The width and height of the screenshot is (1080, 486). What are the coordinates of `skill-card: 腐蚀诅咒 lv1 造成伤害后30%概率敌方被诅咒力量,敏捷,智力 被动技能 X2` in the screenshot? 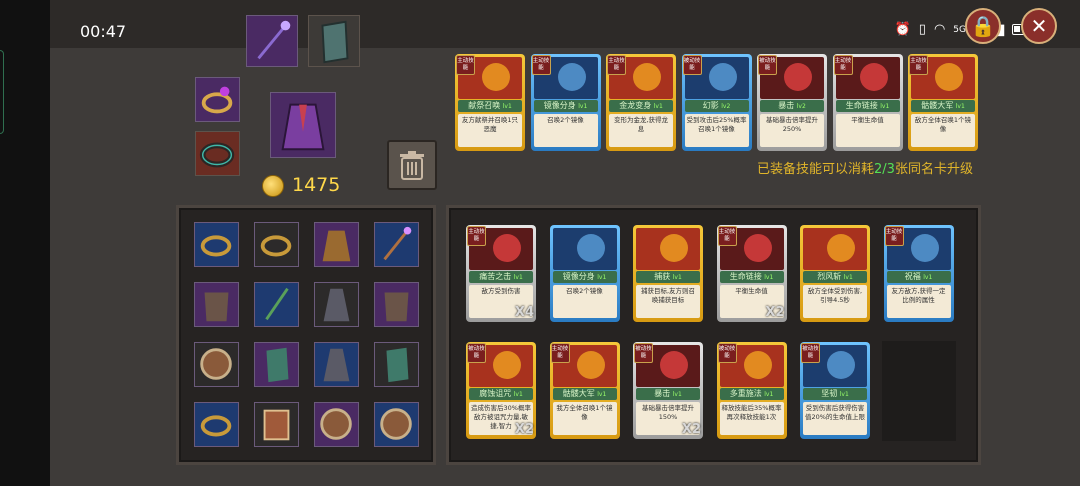 It's located at (501, 390).